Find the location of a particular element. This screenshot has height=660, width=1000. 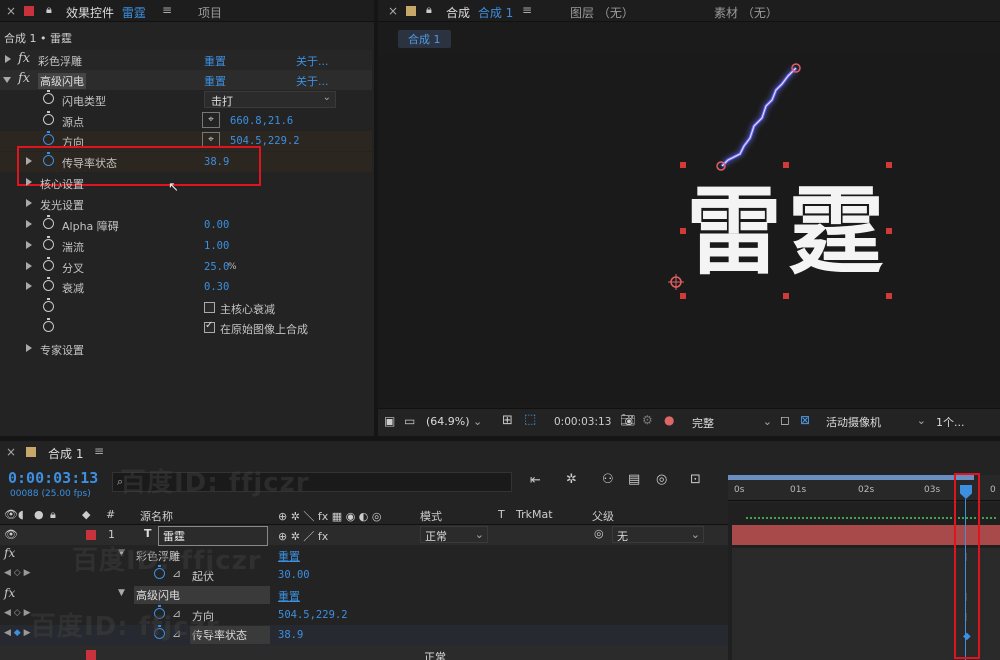

color-channels-icon: ● is located at coordinates (669, 420).